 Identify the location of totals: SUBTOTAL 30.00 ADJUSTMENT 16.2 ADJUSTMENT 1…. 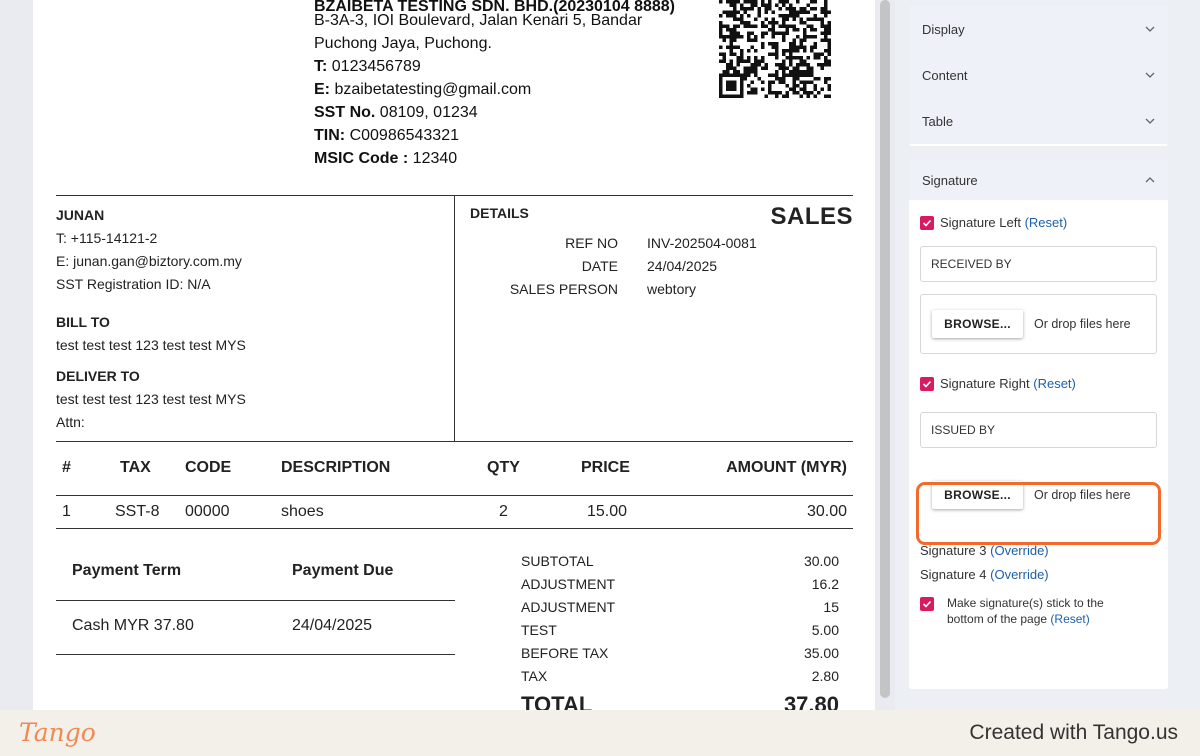
(680, 630).